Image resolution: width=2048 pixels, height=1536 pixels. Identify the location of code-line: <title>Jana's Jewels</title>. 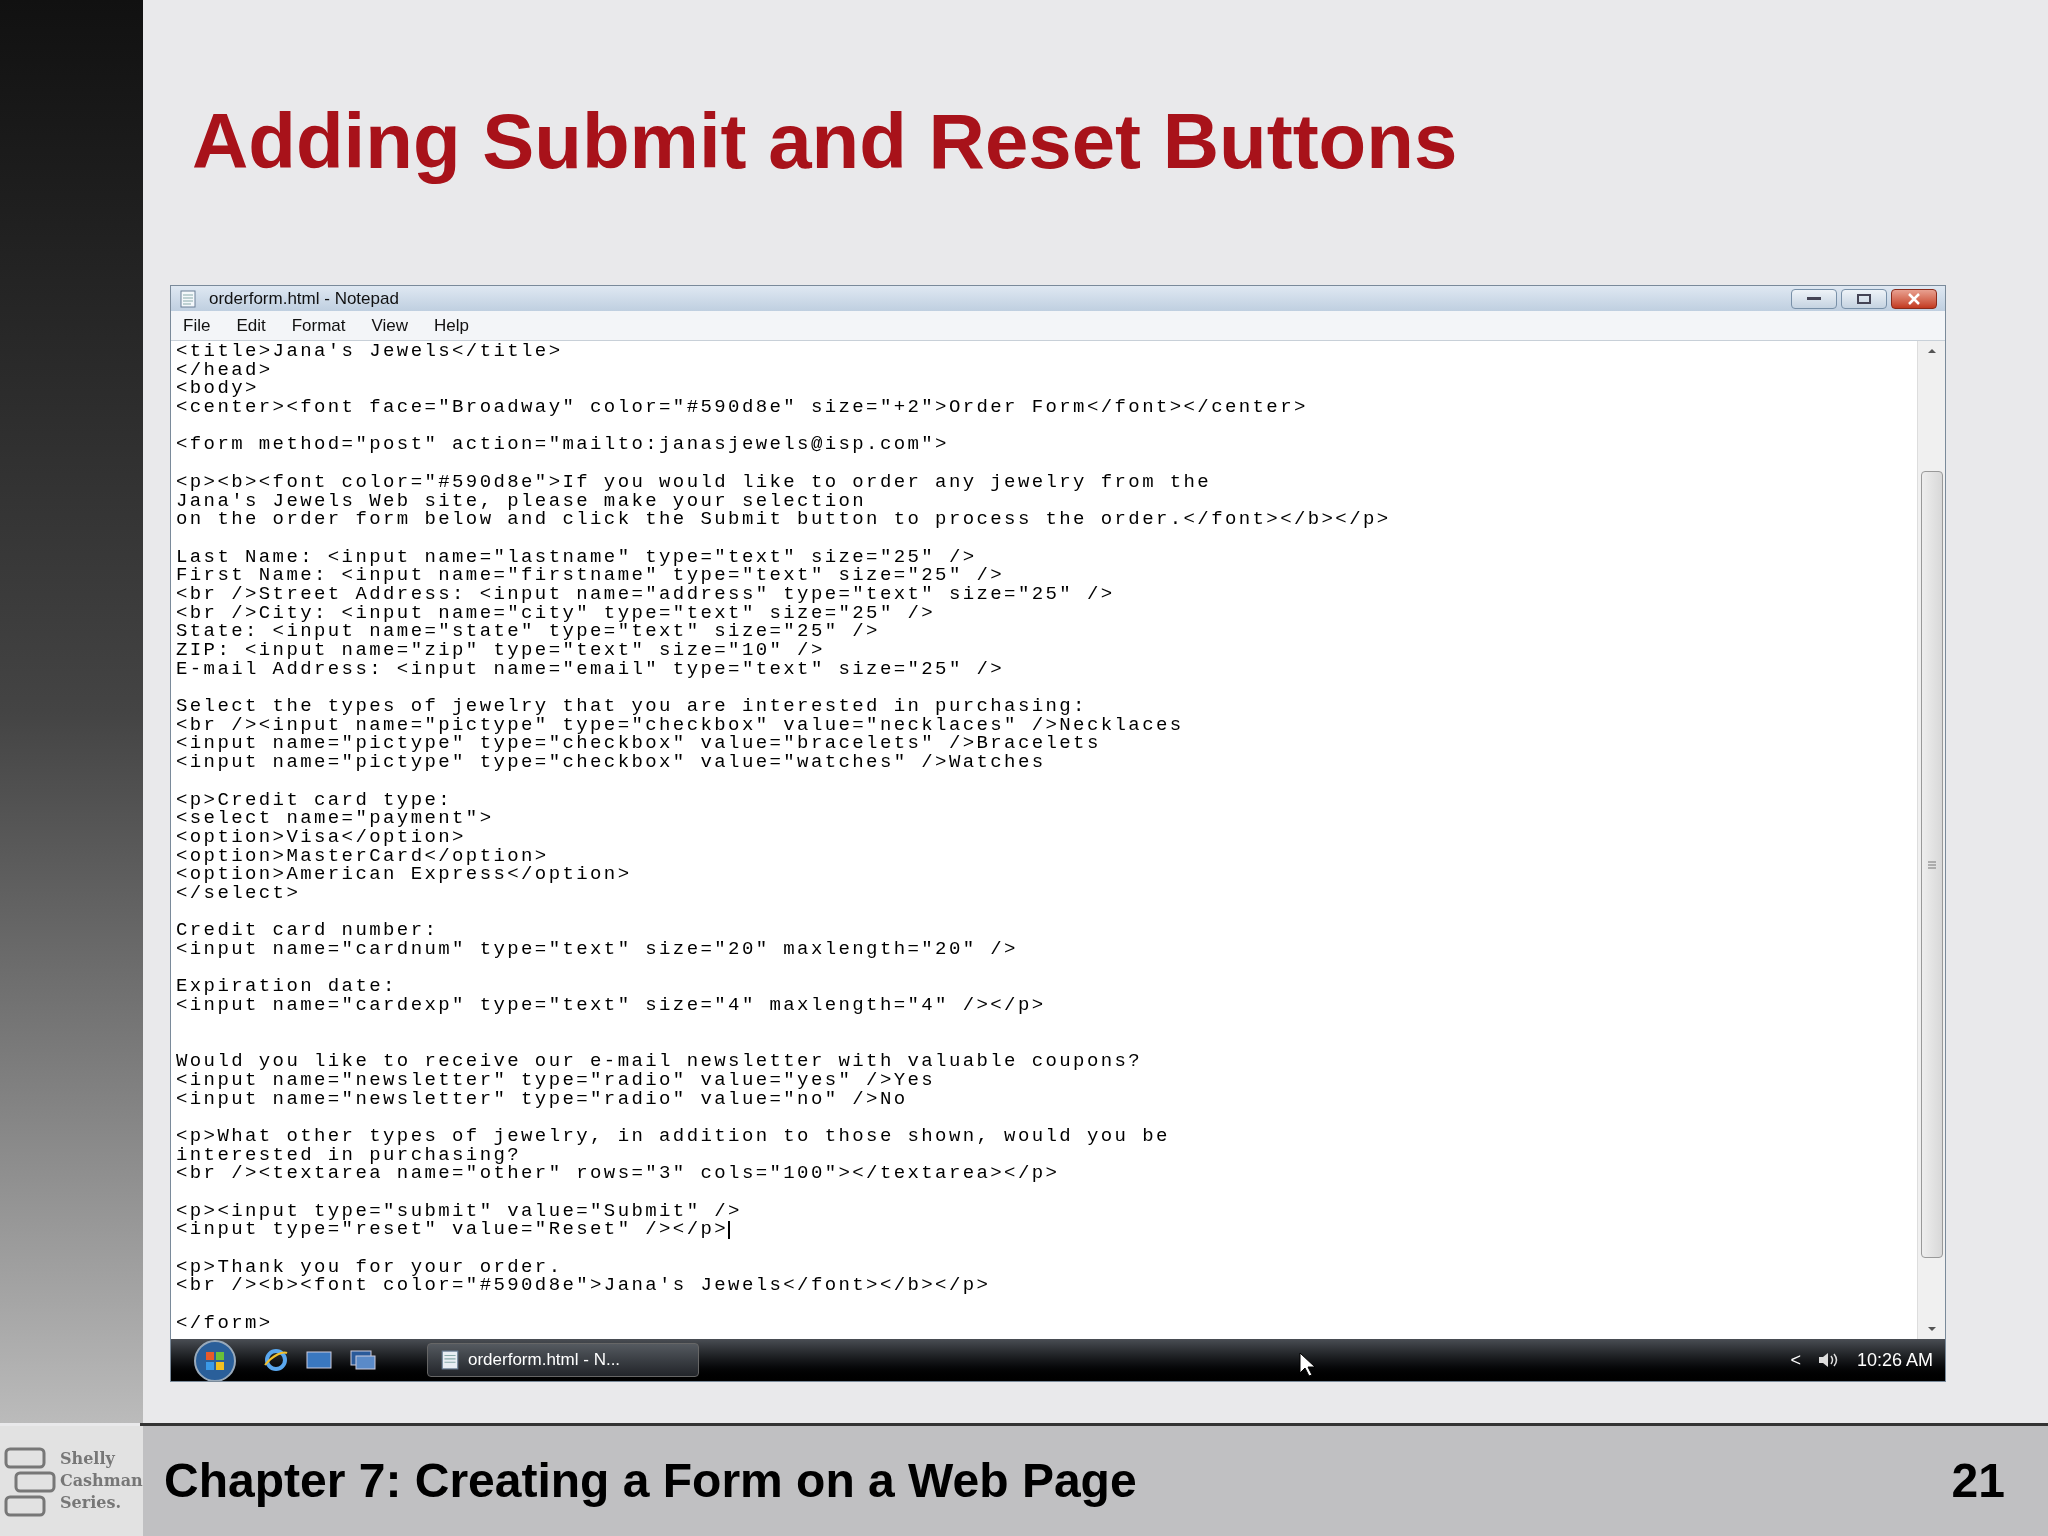
(369, 351).